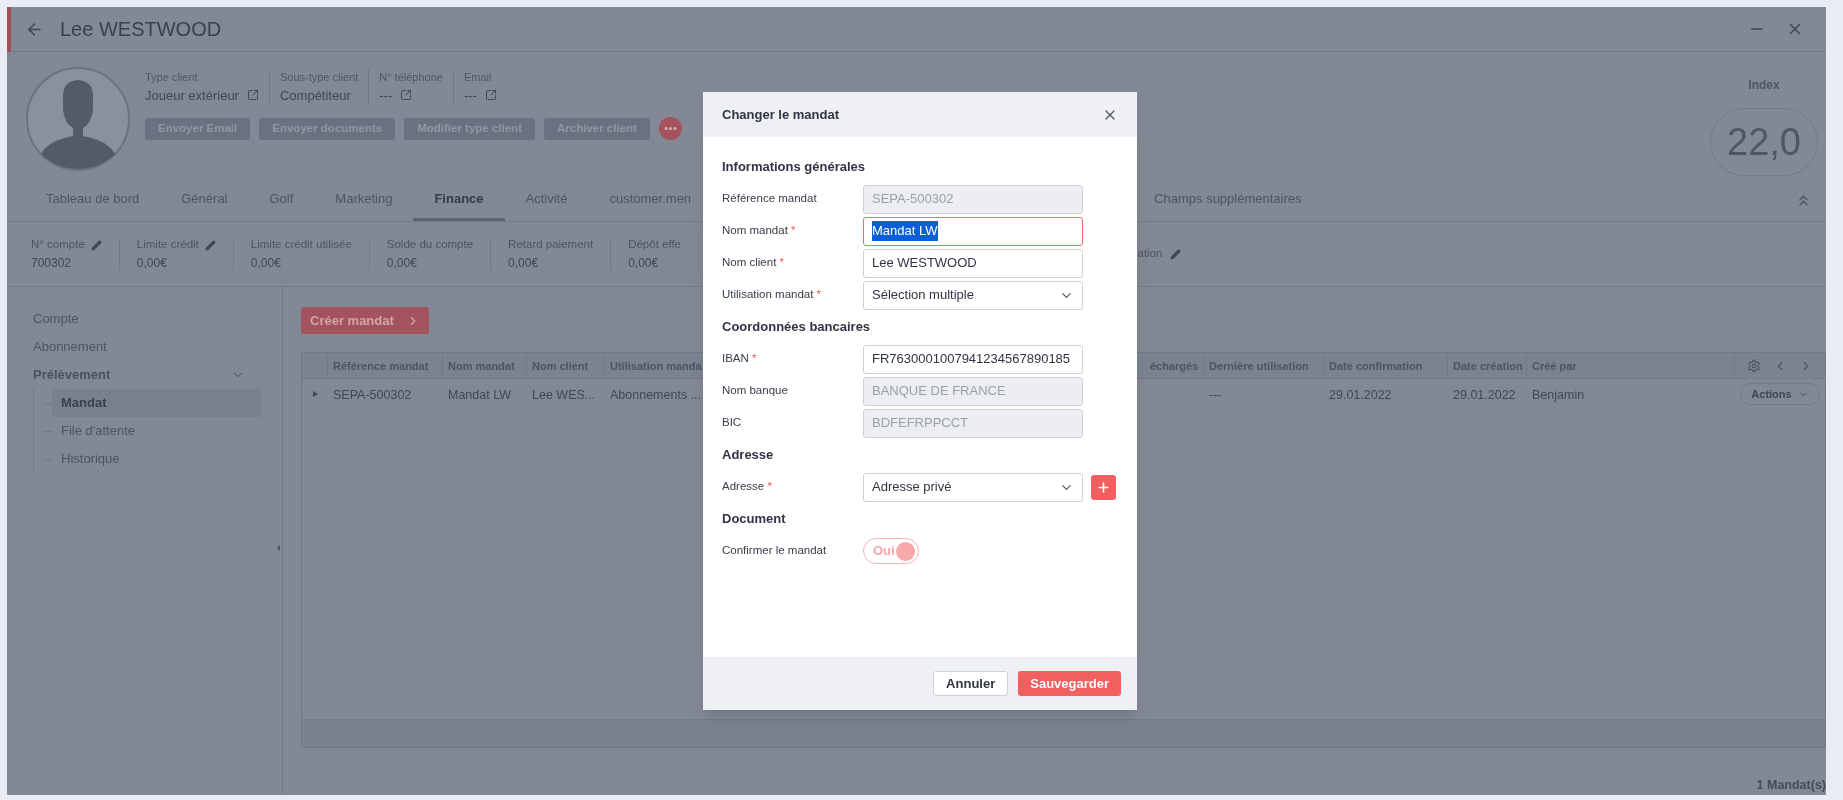  I want to click on sidebar-item: Prélèvement, so click(143, 375).